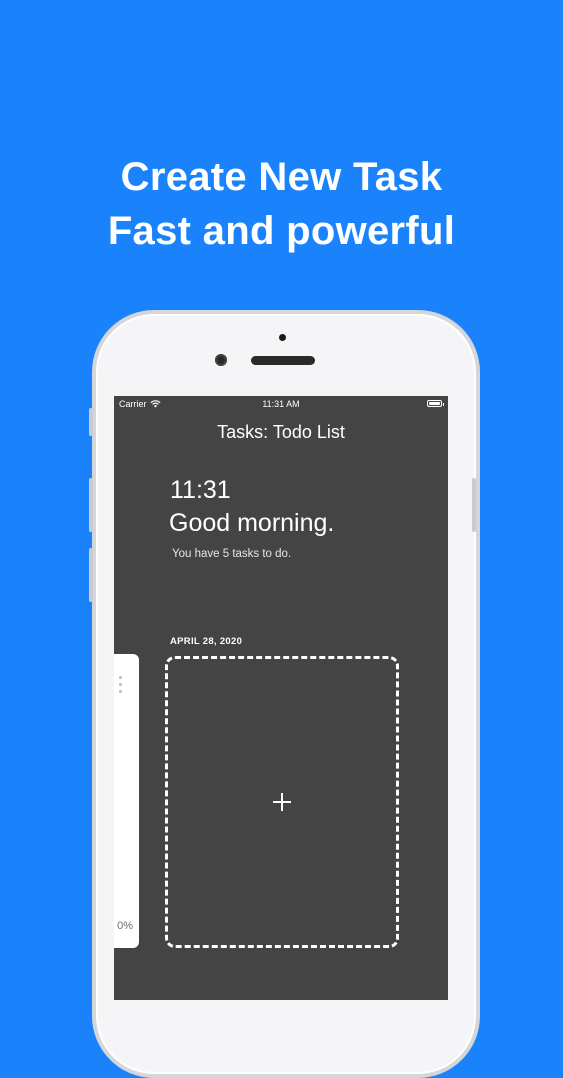 This screenshot has width=563, height=1078. I want to click on nav-title: Tasks: Todo List, so click(281, 432).